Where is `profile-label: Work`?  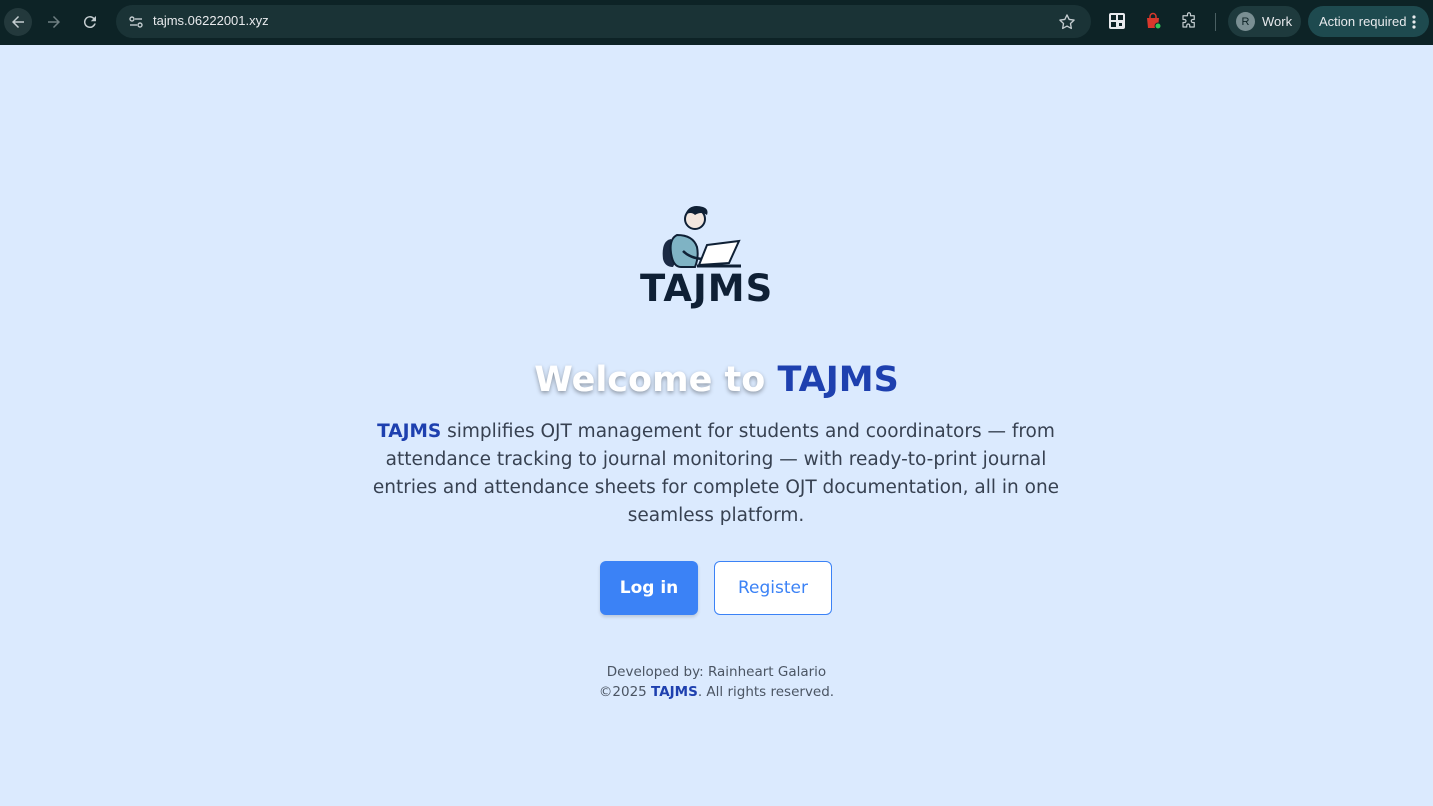 profile-label: Work is located at coordinates (1277, 21).